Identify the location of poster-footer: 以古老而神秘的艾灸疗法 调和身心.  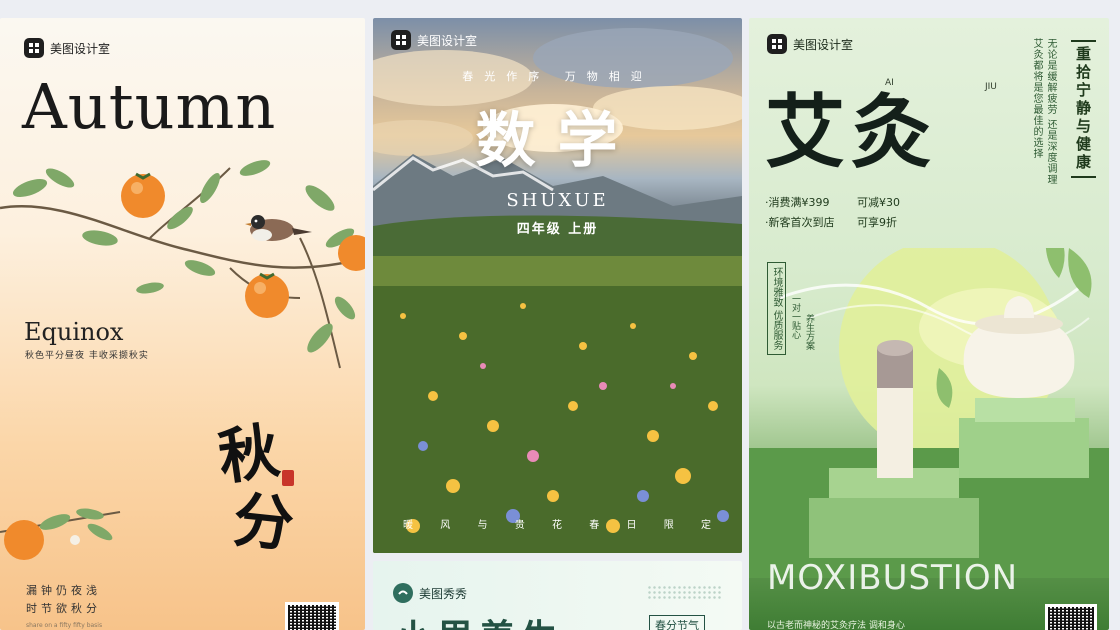
(836, 625).